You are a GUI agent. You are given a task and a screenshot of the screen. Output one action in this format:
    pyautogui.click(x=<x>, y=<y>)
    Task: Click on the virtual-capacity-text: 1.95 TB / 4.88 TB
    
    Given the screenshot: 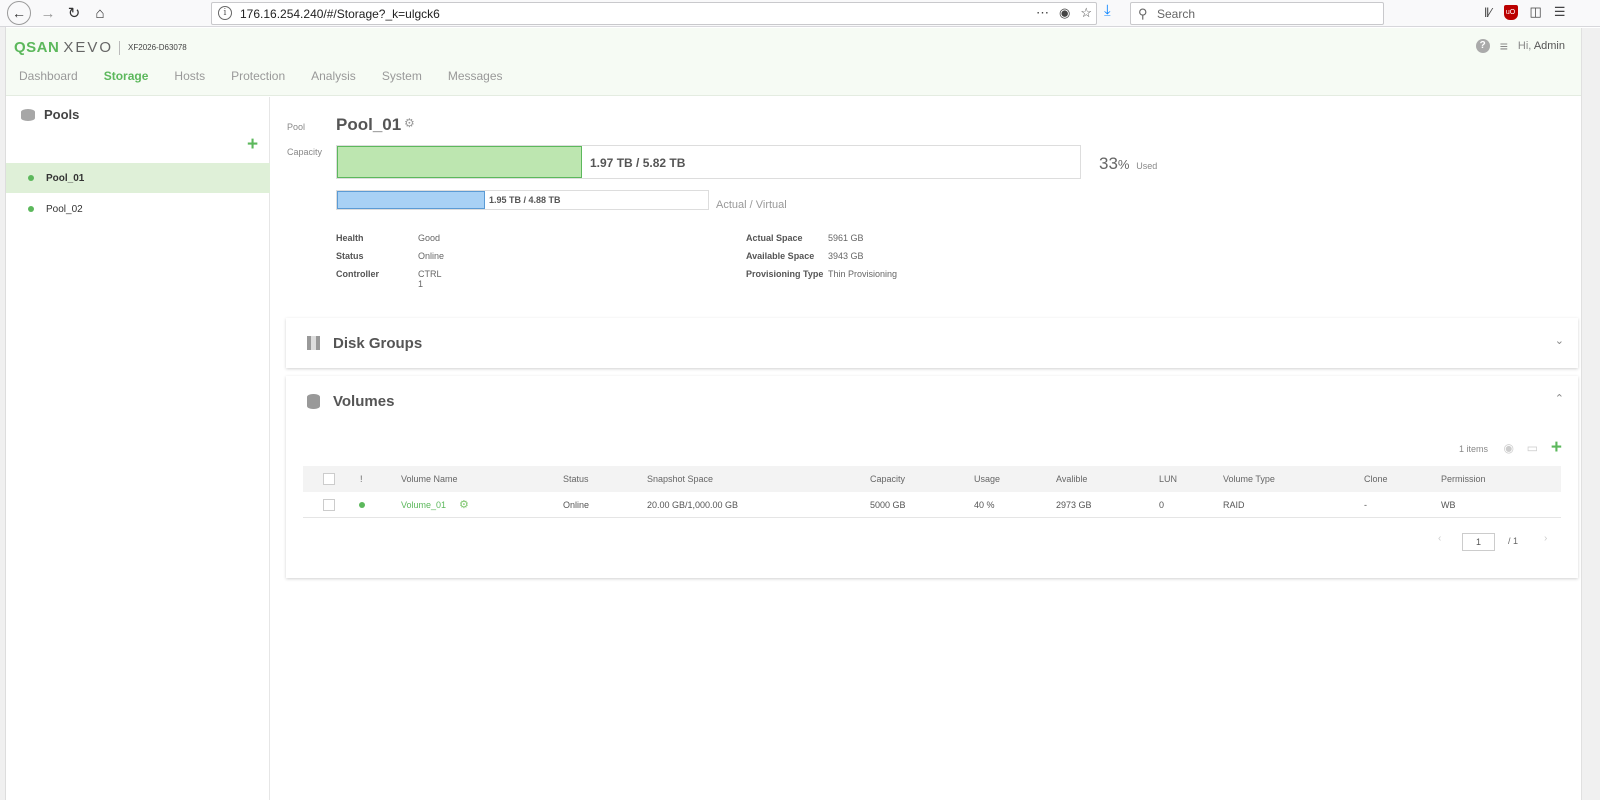 What is the action you would take?
    pyautogui.click(x=525, y=200)
    